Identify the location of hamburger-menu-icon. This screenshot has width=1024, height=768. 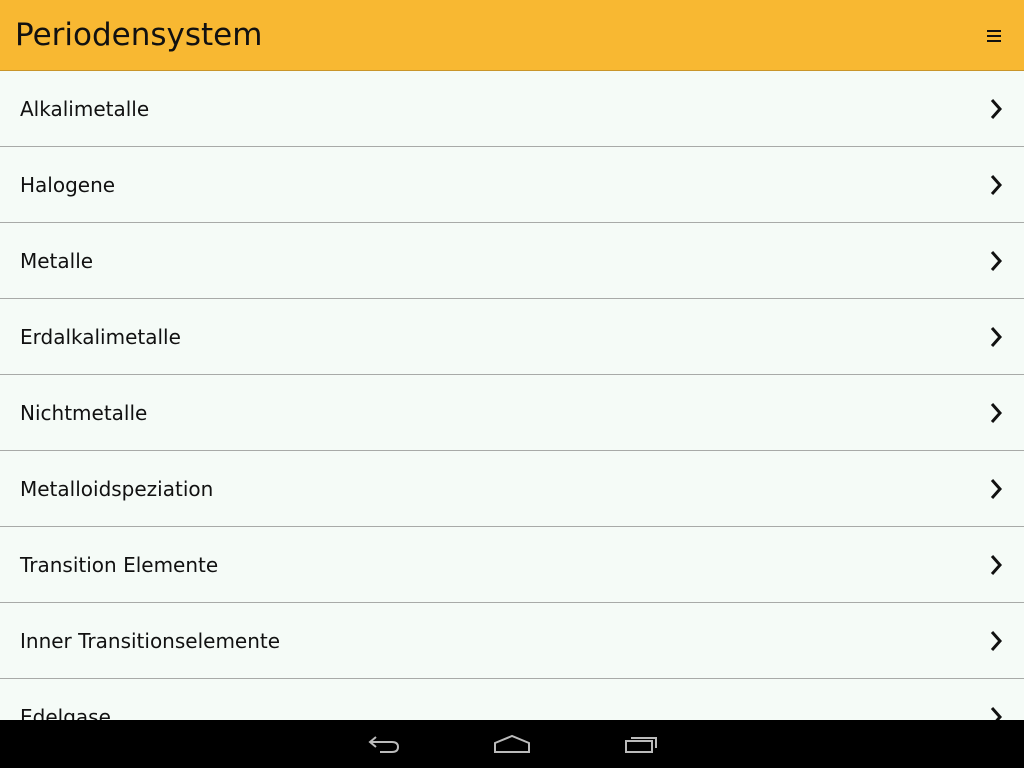
(994, 36).